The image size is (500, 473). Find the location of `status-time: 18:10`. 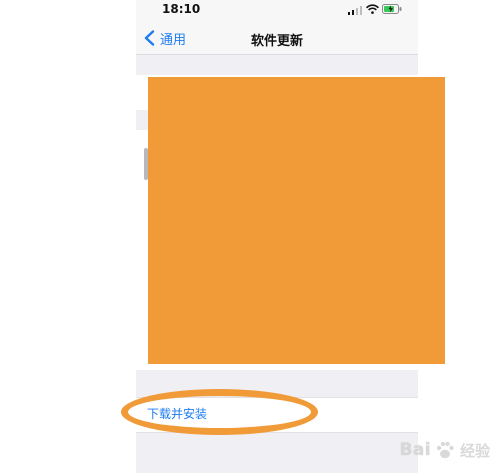

status-time: 18:10 is located at coordinates (181, 9).